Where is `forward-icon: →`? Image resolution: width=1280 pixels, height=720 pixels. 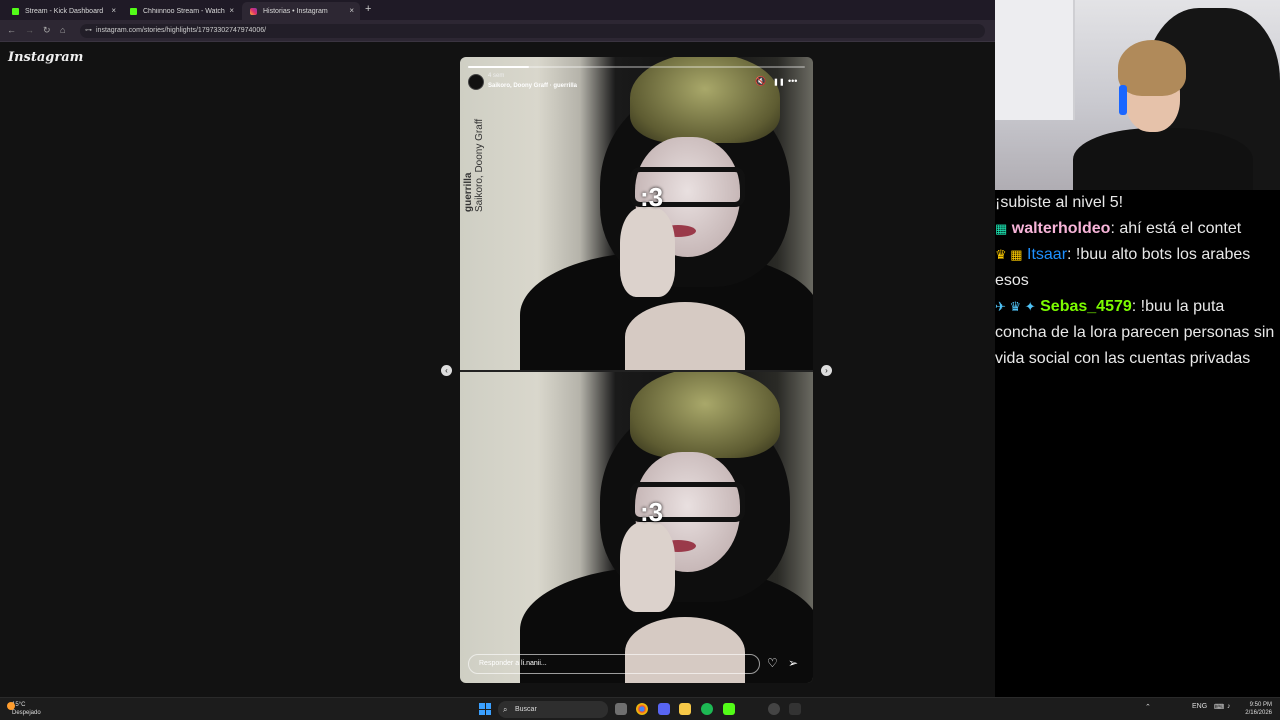
forward-icon: → is located at coordinates (29, 30).